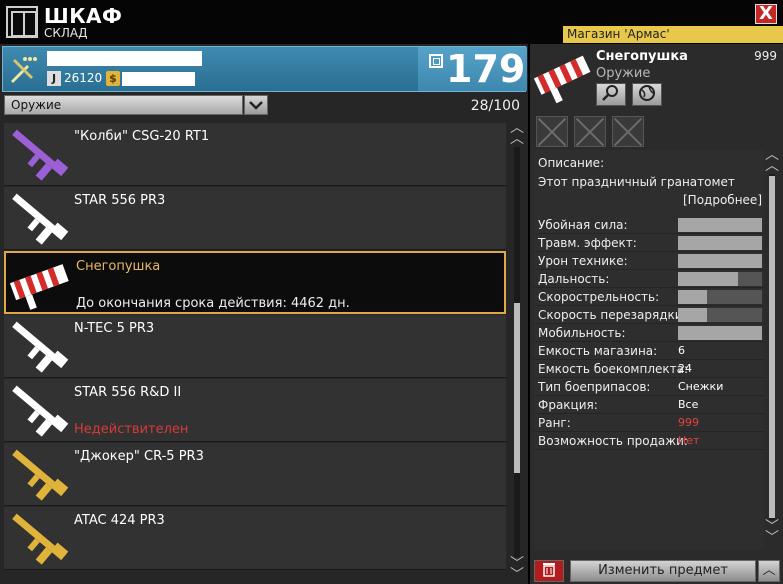 This screenshot has width=783, height=584. Describe the element at coordinates (255, 538) in the screenshot. I see `list-item: ATAC 424 PR3` at that location.